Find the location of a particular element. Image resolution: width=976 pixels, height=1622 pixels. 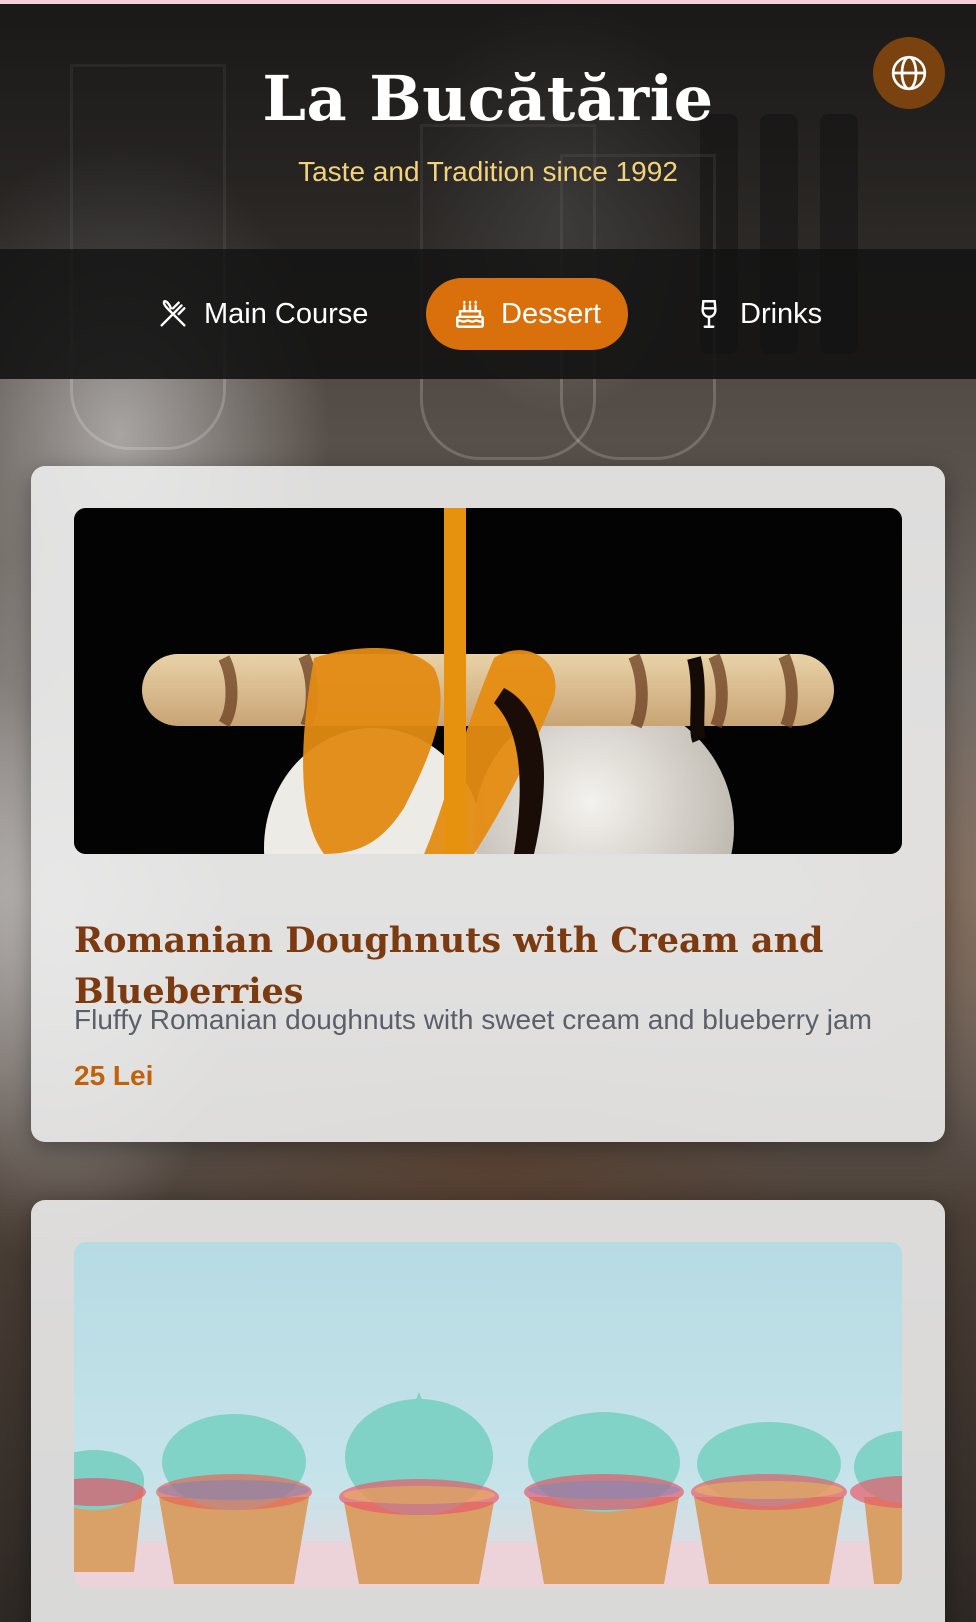

cake-icon is located at coordinates (470, 314).